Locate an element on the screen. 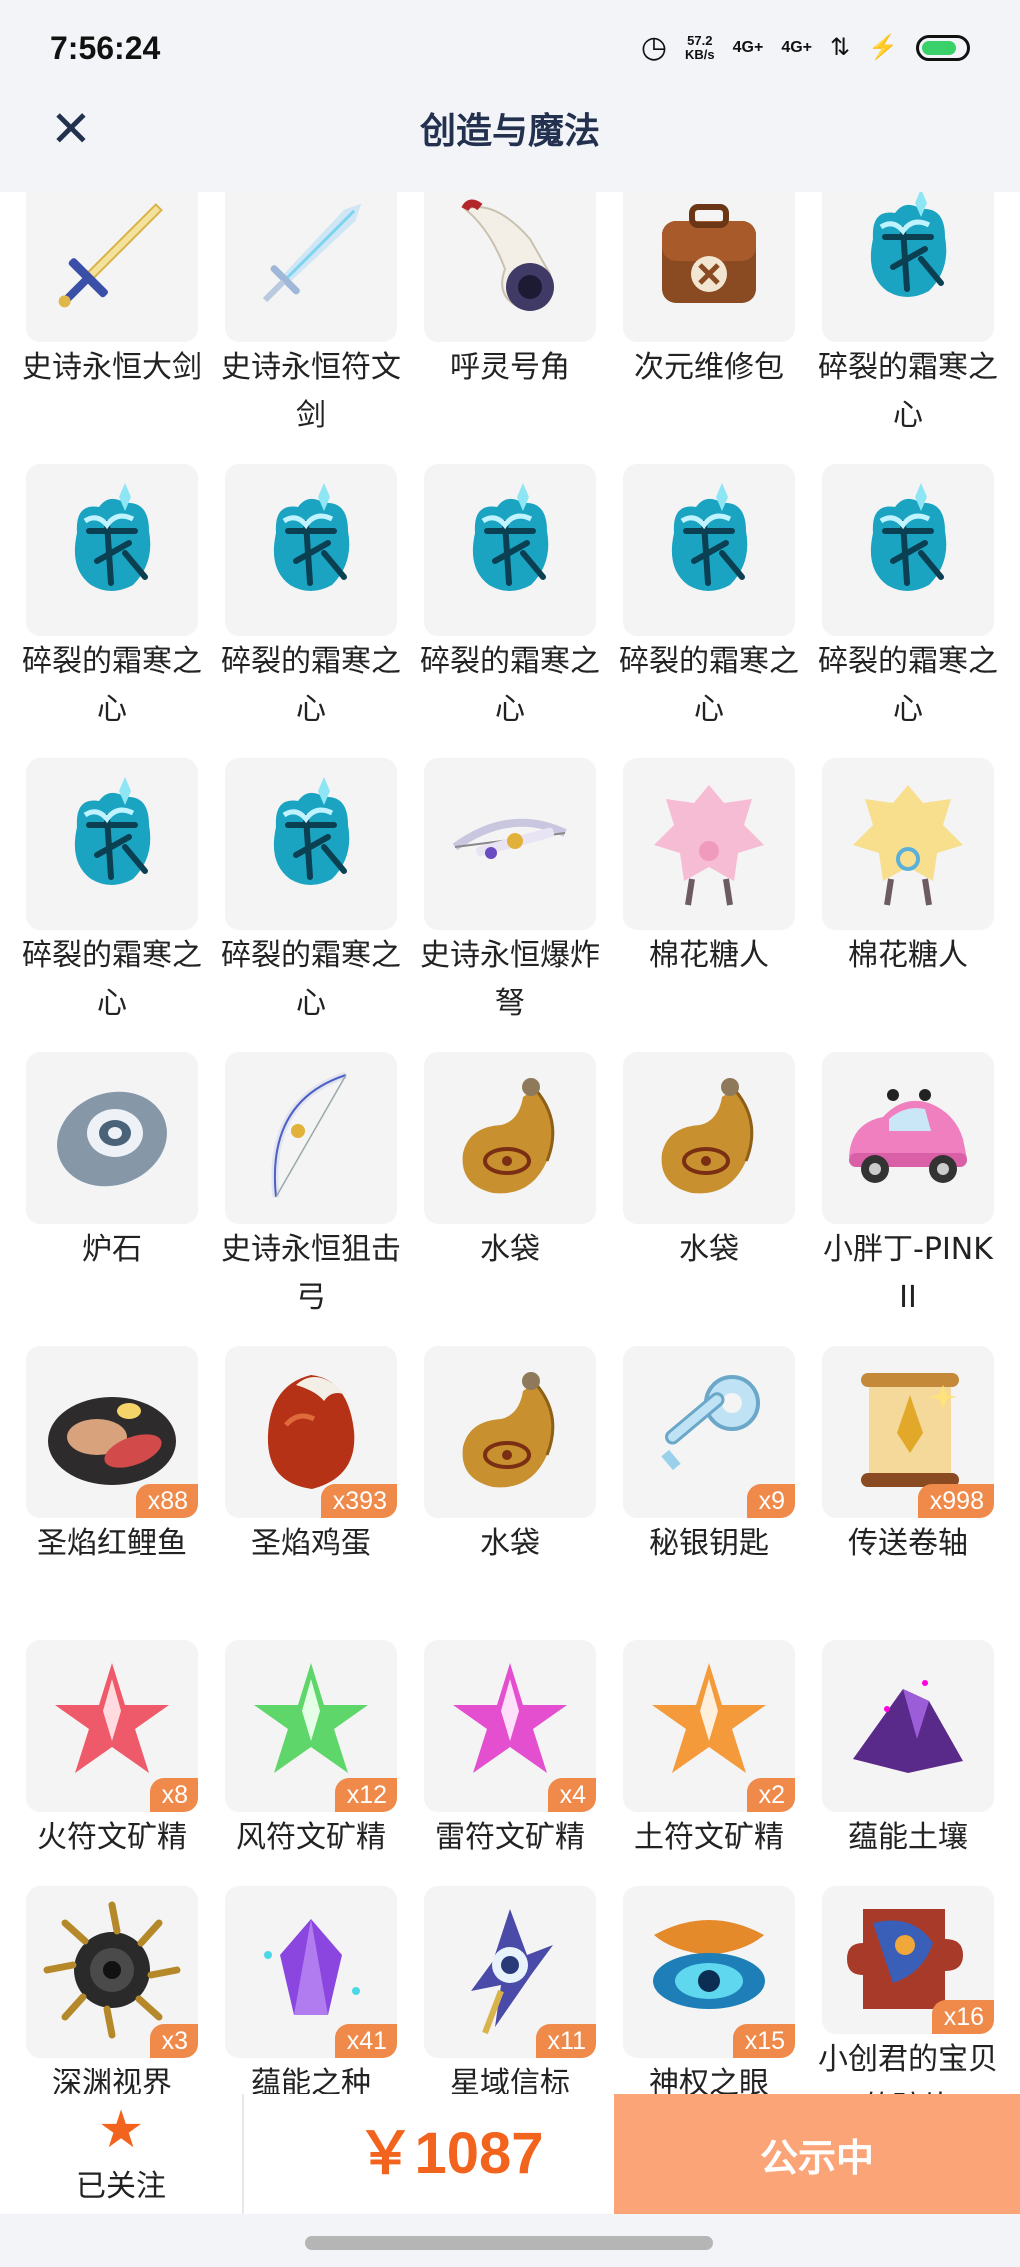 The width and height of the screenshot is (1020, 2267). grid-item: x11 星域信标 is located at coordinates (510, 1990).